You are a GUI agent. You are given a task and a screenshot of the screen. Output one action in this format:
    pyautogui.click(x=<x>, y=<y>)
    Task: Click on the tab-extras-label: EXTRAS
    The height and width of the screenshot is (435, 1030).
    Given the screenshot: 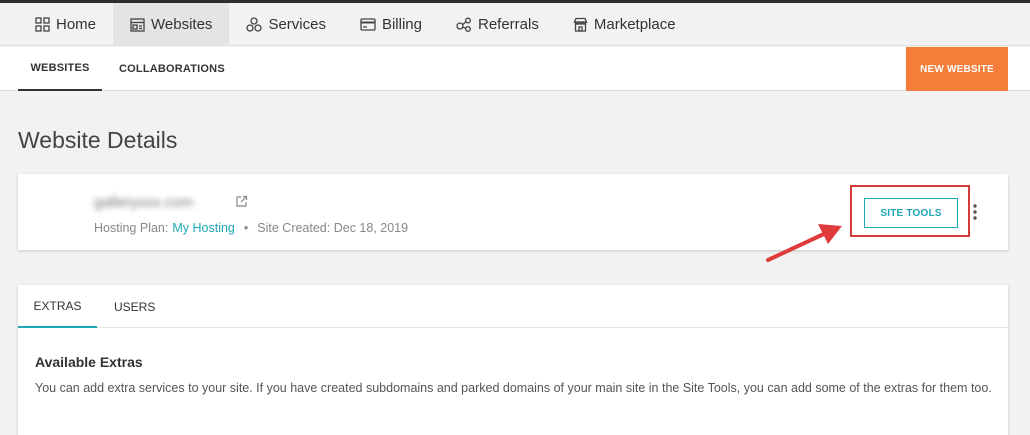 What is the action you would take?
    pyautogui.click(x=57, y=305)
    